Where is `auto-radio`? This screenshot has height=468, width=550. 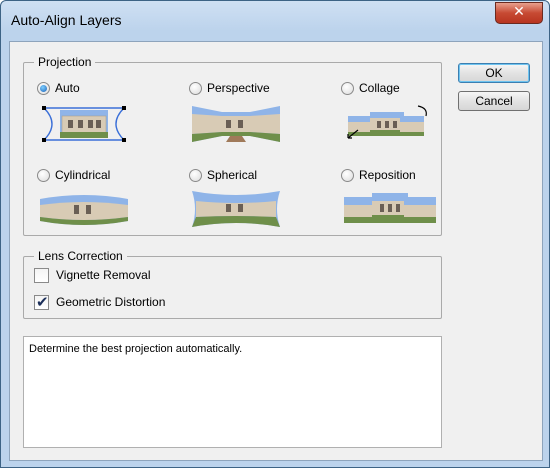
auto-radio is located at coordinates (43, 88).